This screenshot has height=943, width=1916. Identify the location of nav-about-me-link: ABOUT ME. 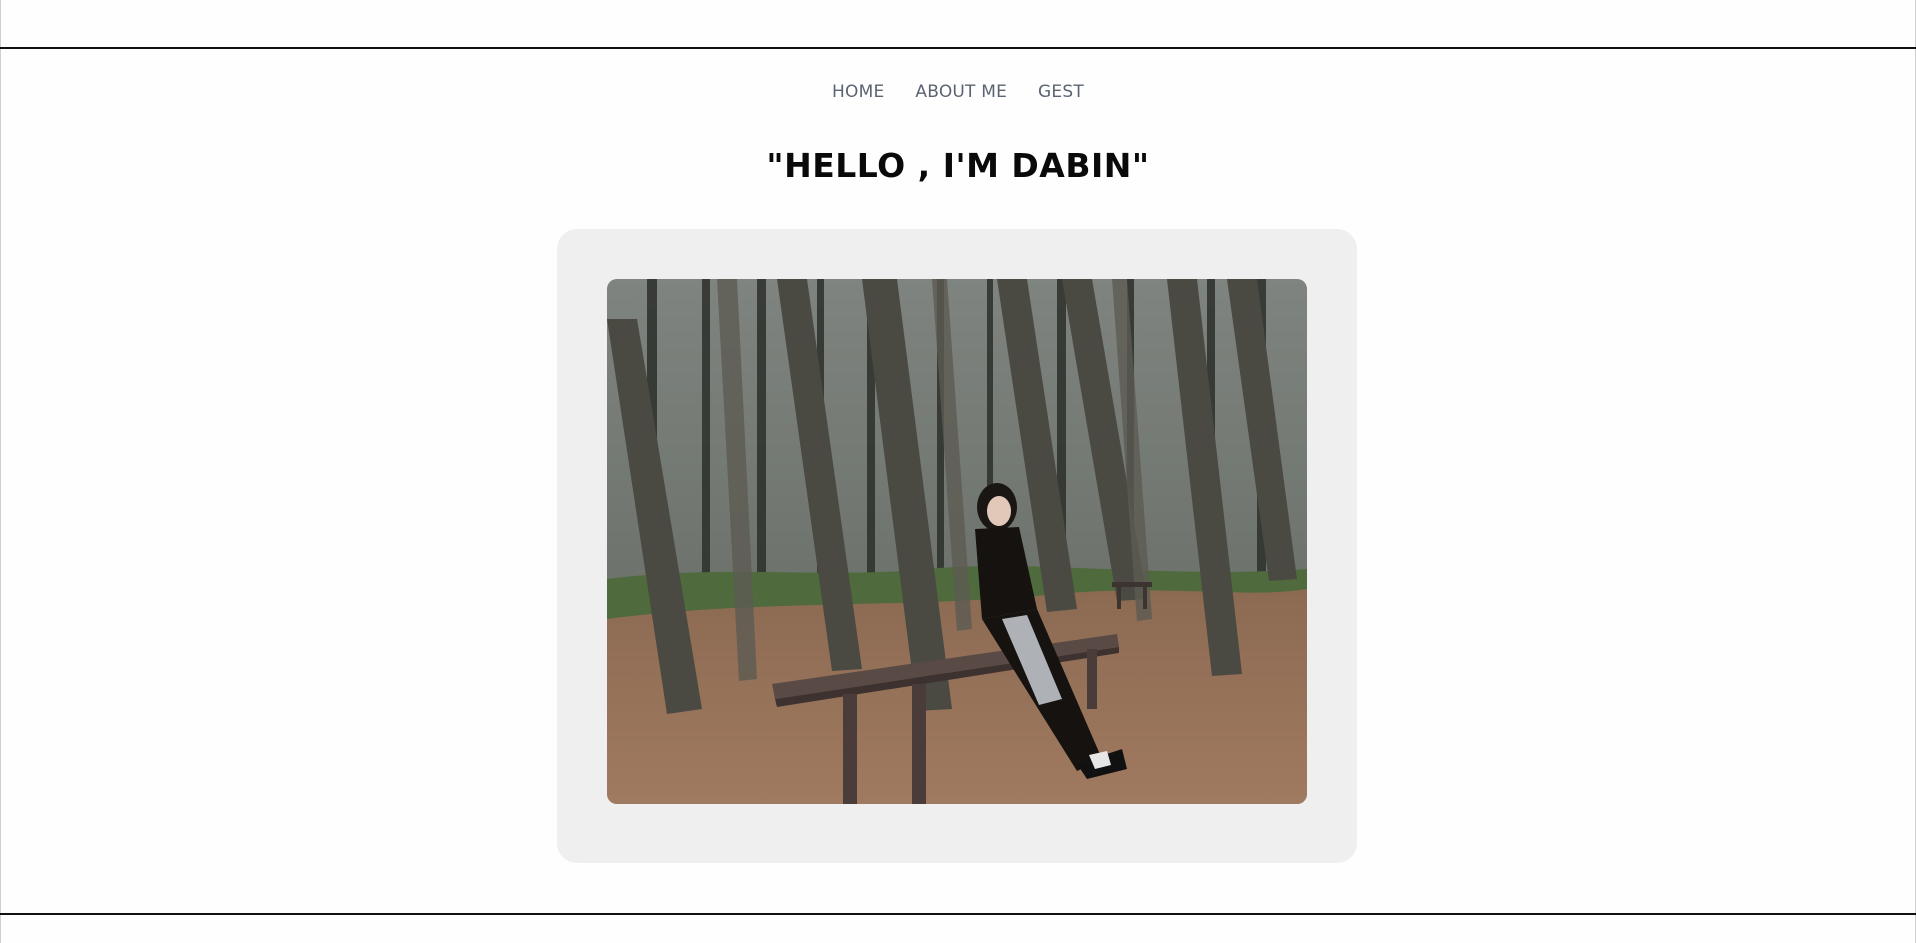
(961, 92).